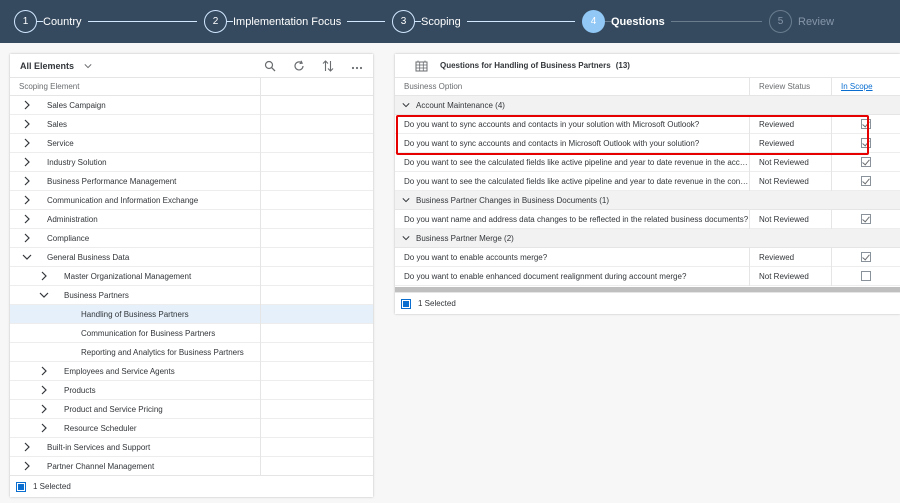  What do you see at coordinates (647, 105) in the screenshot?
I see `group-header-row: Account Maintenance (4)` at bounding box center [647, 105].